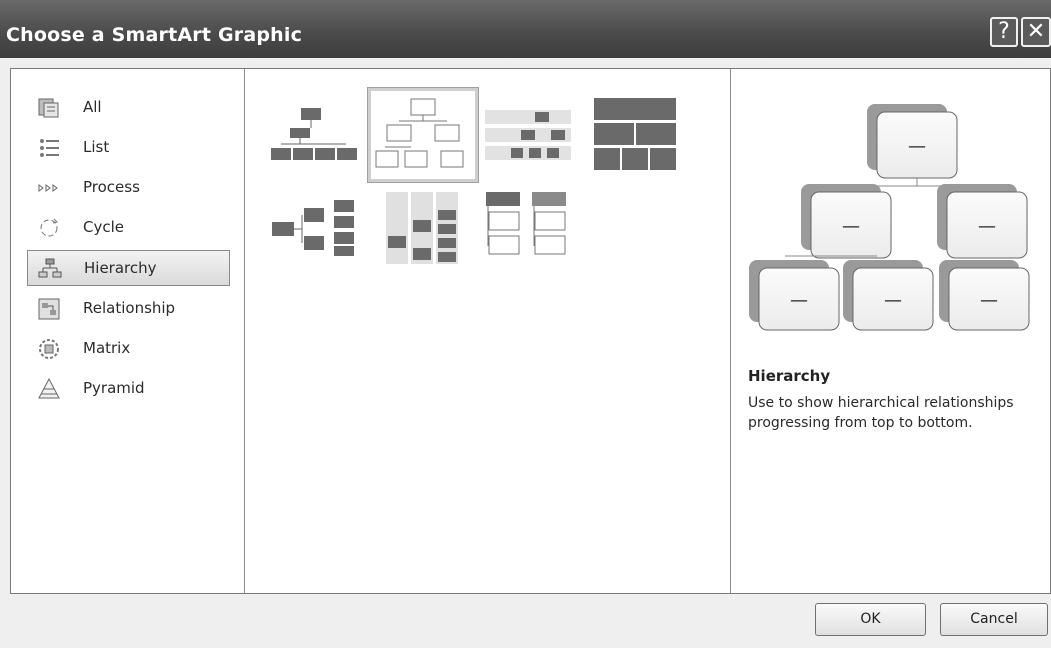  I want to click on category-label: Pyramid, so click(114, 388).